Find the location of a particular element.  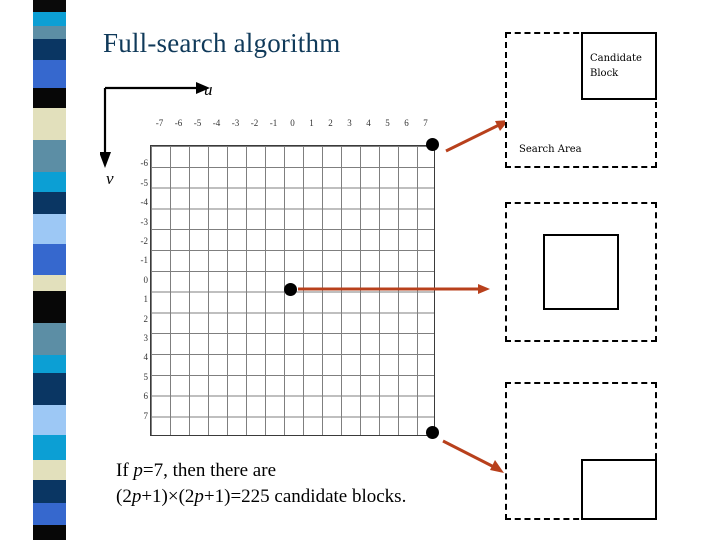

y-tick-label: 5 is located at coordinates (146, 376).